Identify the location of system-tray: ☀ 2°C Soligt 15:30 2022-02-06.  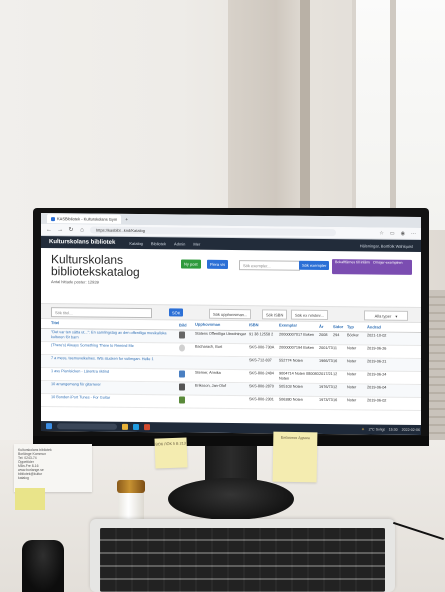
(391, 429).